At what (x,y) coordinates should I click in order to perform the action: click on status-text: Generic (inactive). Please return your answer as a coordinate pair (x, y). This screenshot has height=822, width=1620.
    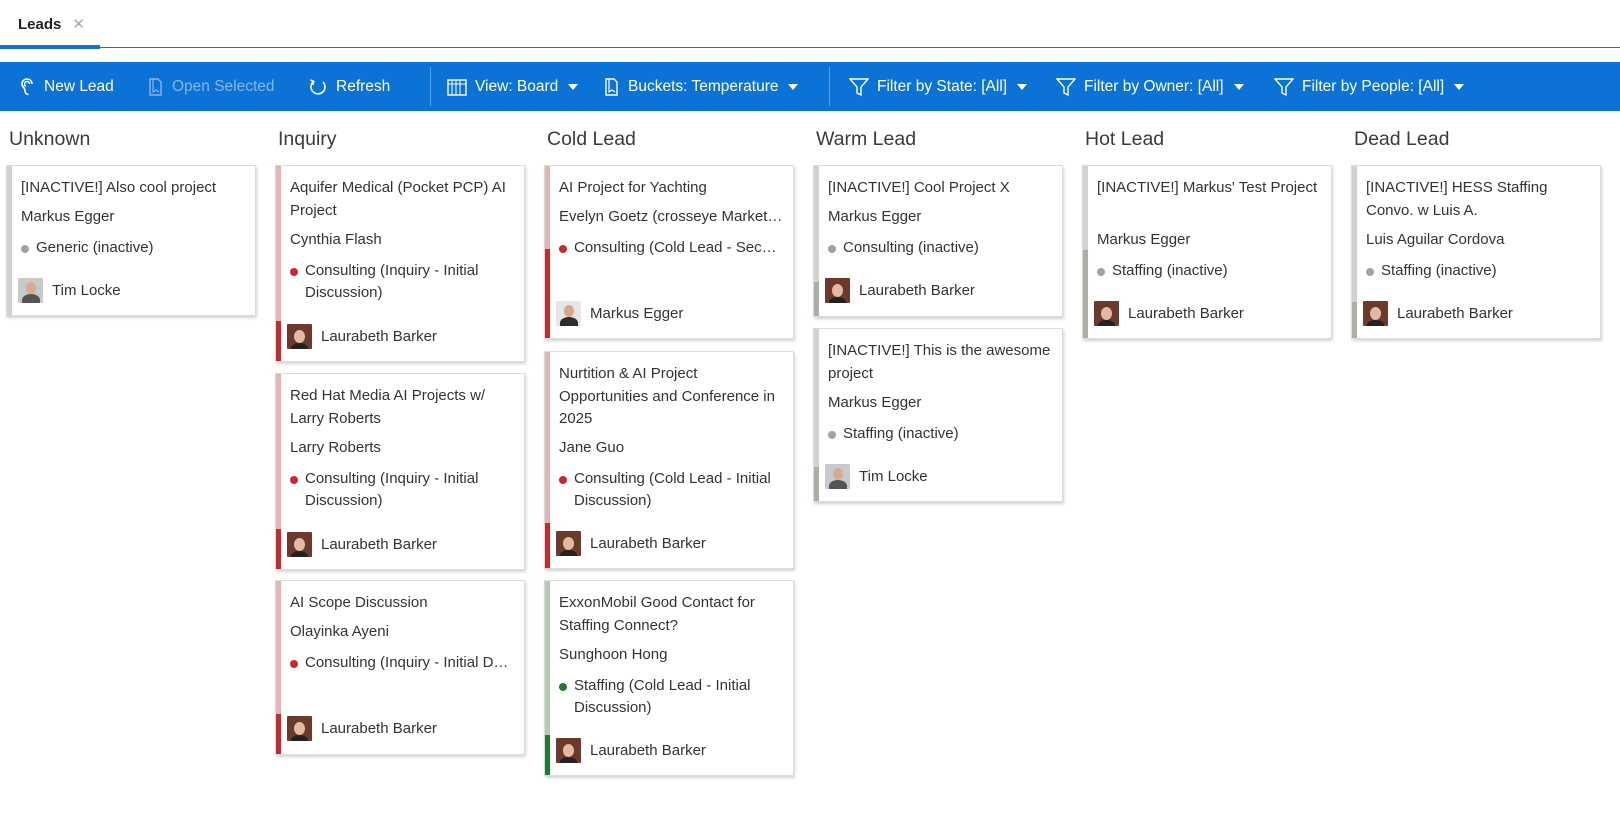
    Looking at the image, I should click on (95, 247).